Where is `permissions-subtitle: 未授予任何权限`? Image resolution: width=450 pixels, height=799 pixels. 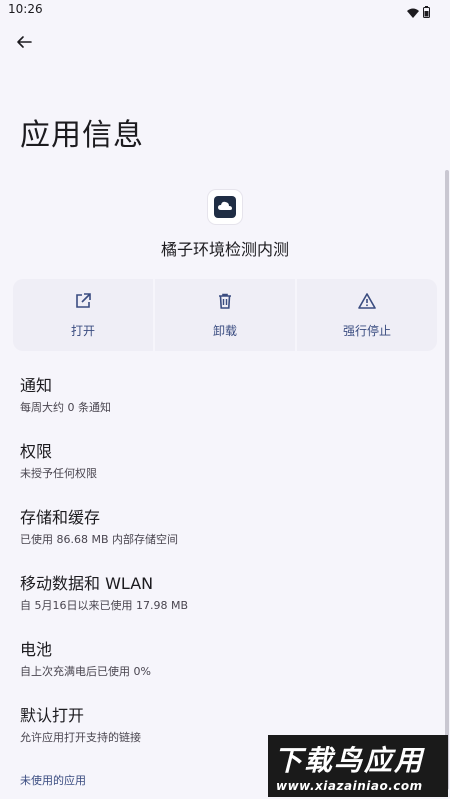 permissions-subtitle: 未授予任何权限 is located at coordinates (58, 473).